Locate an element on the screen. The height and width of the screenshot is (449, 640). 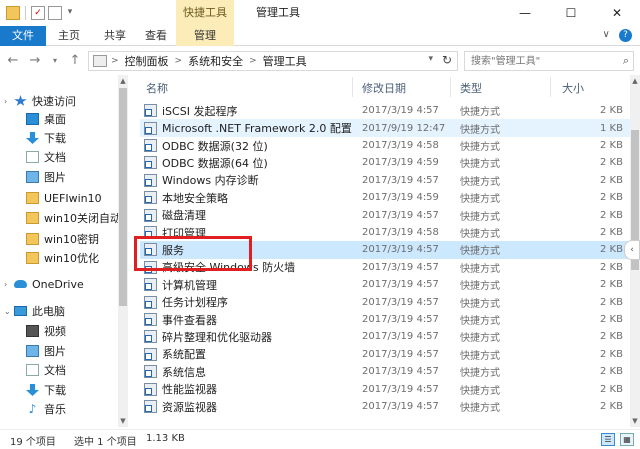
recent-locations-icon: ▾ is located at coordinates (55, 61).